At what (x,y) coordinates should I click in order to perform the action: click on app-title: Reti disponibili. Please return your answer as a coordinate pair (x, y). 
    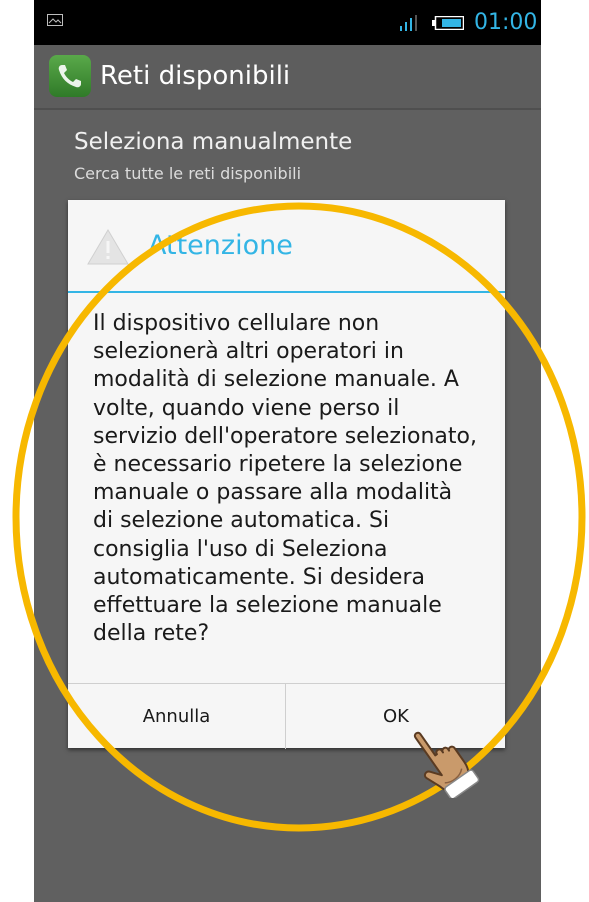
    Looking at the image, I should click on (195, 76).